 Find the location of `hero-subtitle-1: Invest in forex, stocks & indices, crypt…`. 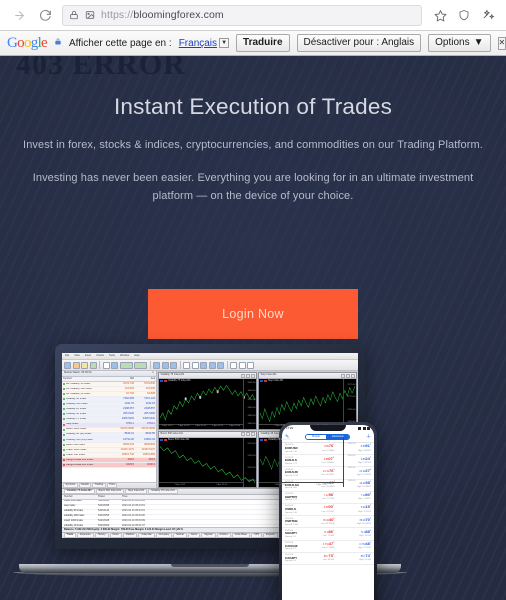

hero-subtitle-1: Invest in forex, stocks & indices, crypt… is located at coordinates (253, 145).